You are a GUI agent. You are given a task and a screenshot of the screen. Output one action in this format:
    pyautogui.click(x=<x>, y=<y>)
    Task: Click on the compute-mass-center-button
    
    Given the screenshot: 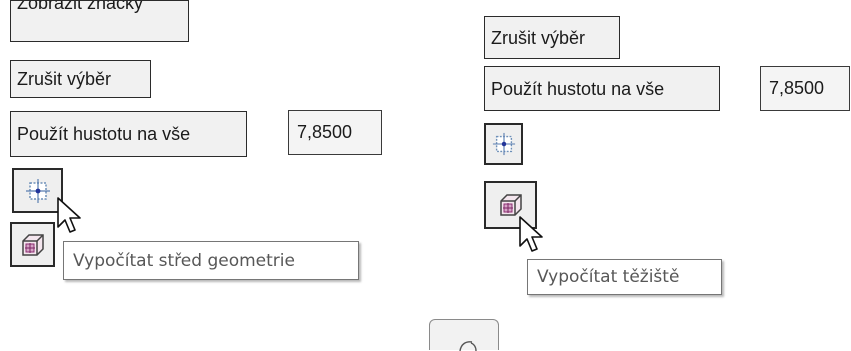 What is the action you would take?
    pyautogui.click(x=32, y=244)
    